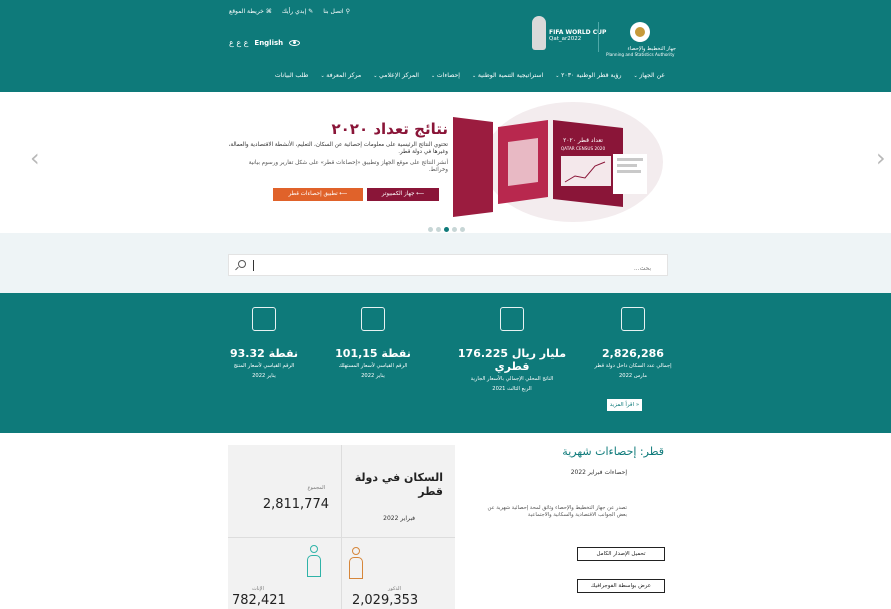  Describe the element at coordinates (633, 366) in the screenshot. I see `stat-label: إجمالي عدد السكان داخل دولة قطر` at that location.